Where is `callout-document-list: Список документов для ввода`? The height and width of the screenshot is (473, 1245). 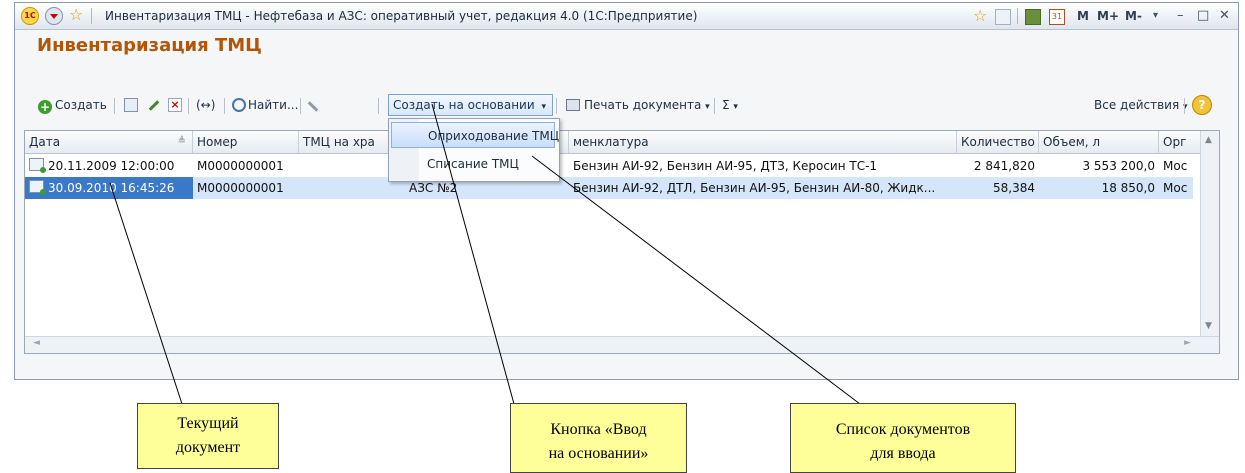 callout-document-list: Список документов для ввода is located at coordinates (903, 438).